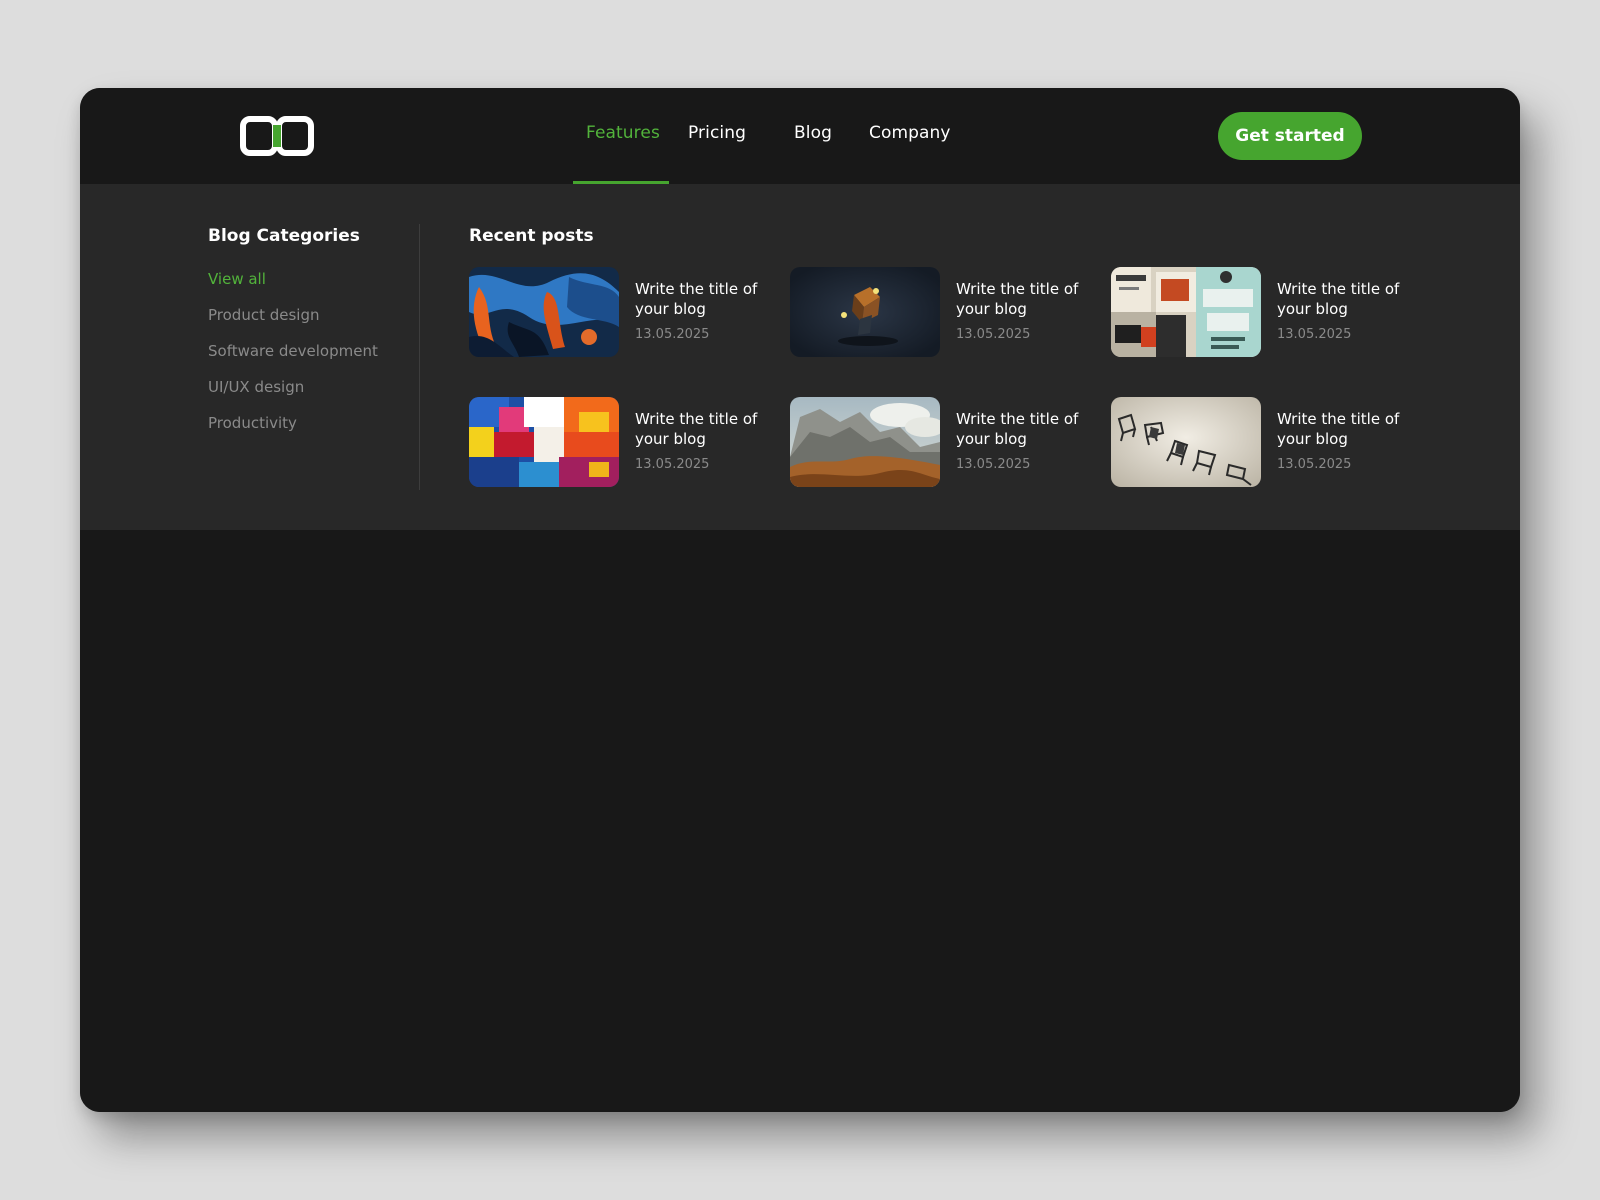 This screenshot has height=1200, width=1600. What do you see at coordinates (910, 133) in the screenshot?
I see `nav-company: Company` at bounding box center [910, 133].